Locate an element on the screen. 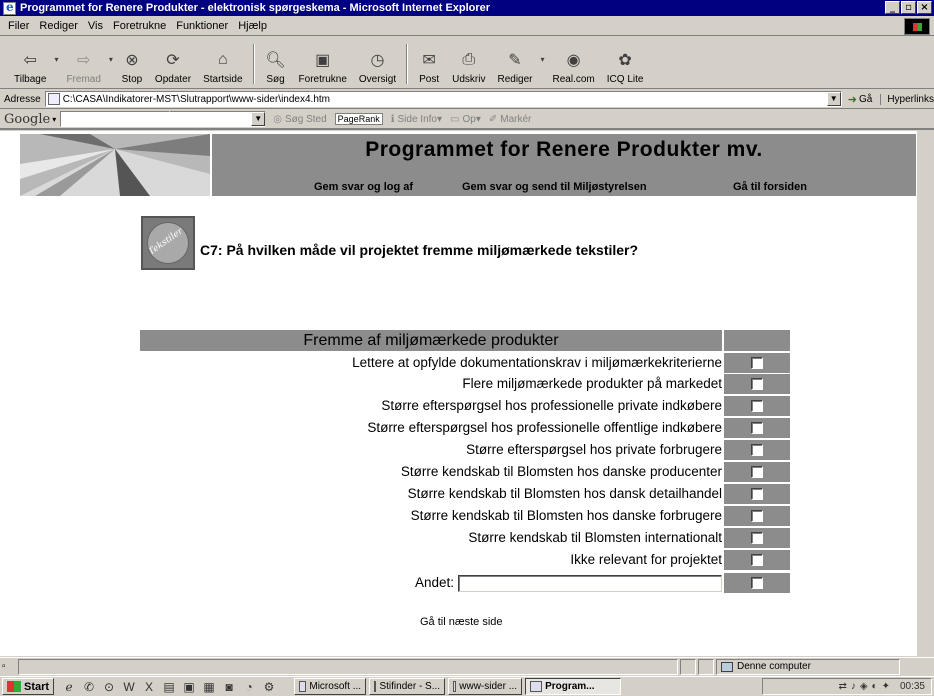 The height and width of the screenshot is (696, 934). tray-app-icon: ◐ is located at coordinates (875, 686).